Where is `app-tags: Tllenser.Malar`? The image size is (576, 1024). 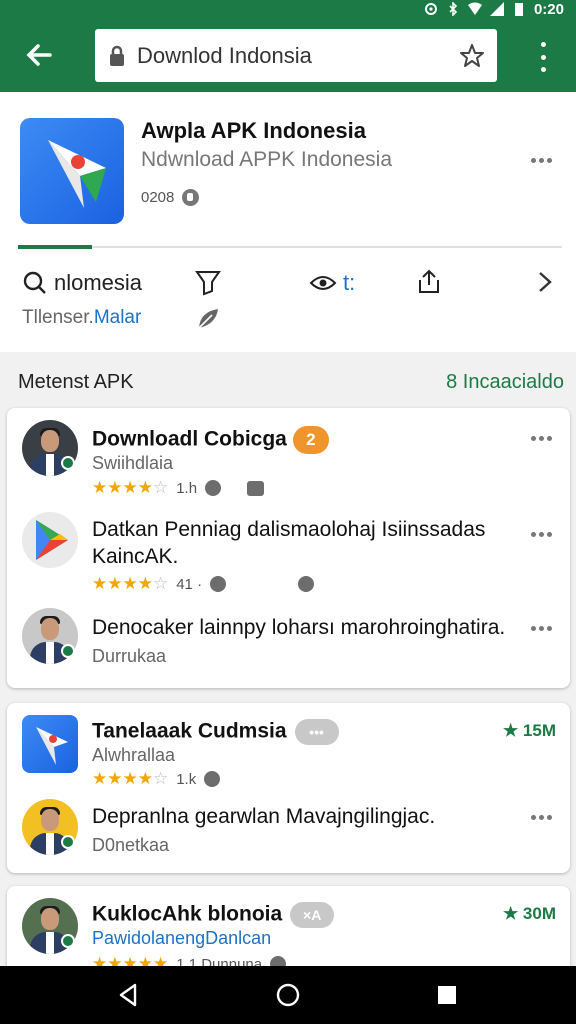 app-tags: Tllenser.Malar is located at coordinates (81, 318).